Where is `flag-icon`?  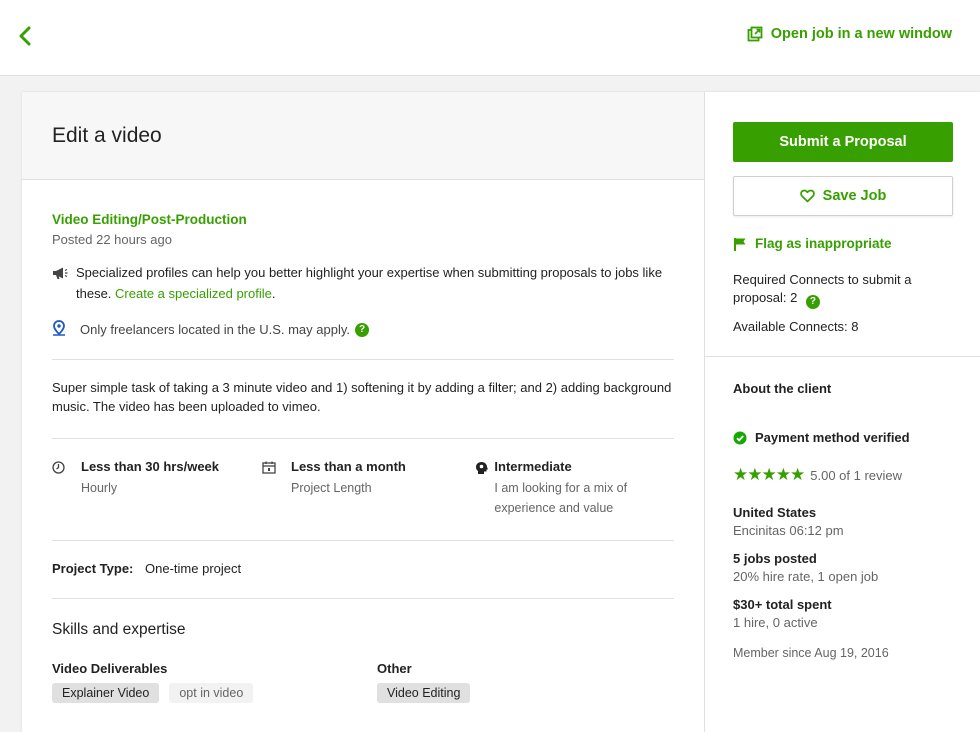
flag-icon is located at coordinates (740, 244).